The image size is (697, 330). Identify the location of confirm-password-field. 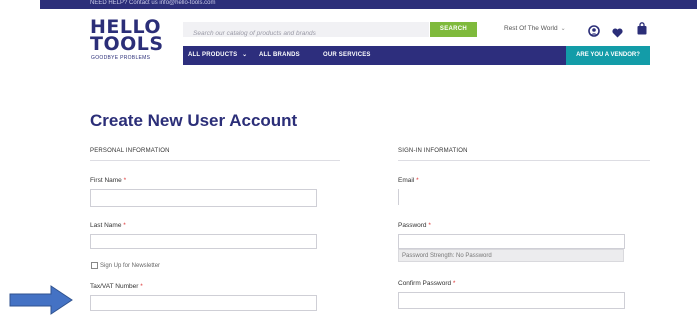
(511, 300).